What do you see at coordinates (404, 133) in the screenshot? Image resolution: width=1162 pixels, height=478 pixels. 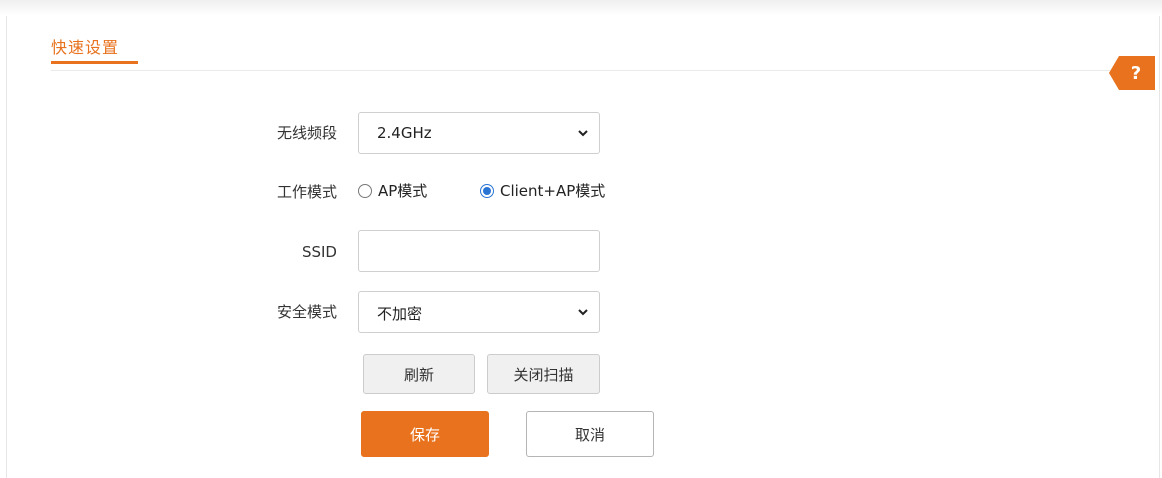 I see `band-select-value: 2.4GHz` at bounding box center [404, 133].